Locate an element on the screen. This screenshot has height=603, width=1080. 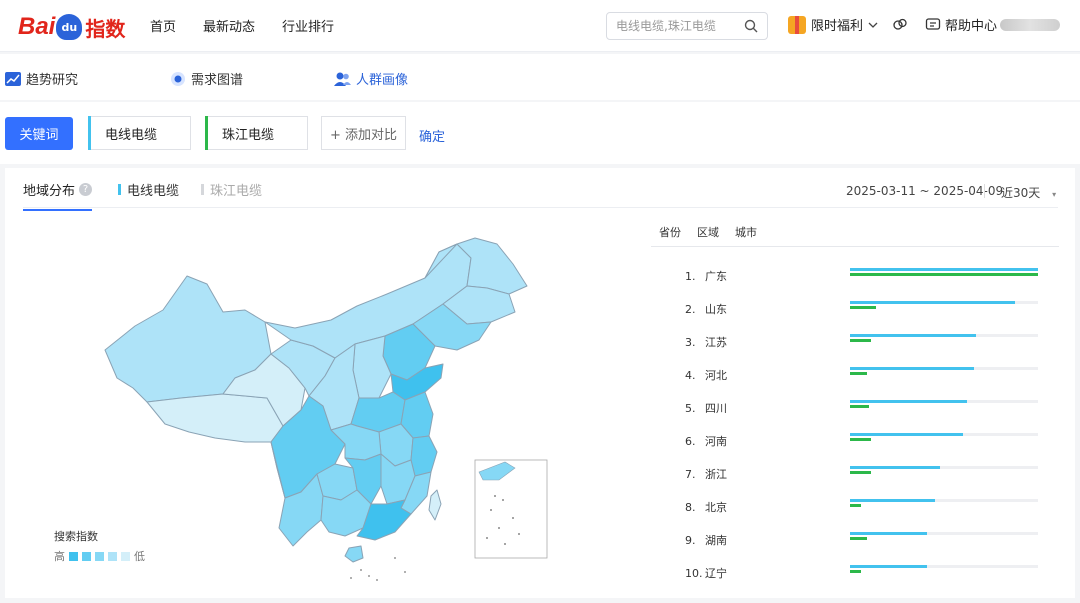
rank-number: 6. is located at coordinates (690, 441).